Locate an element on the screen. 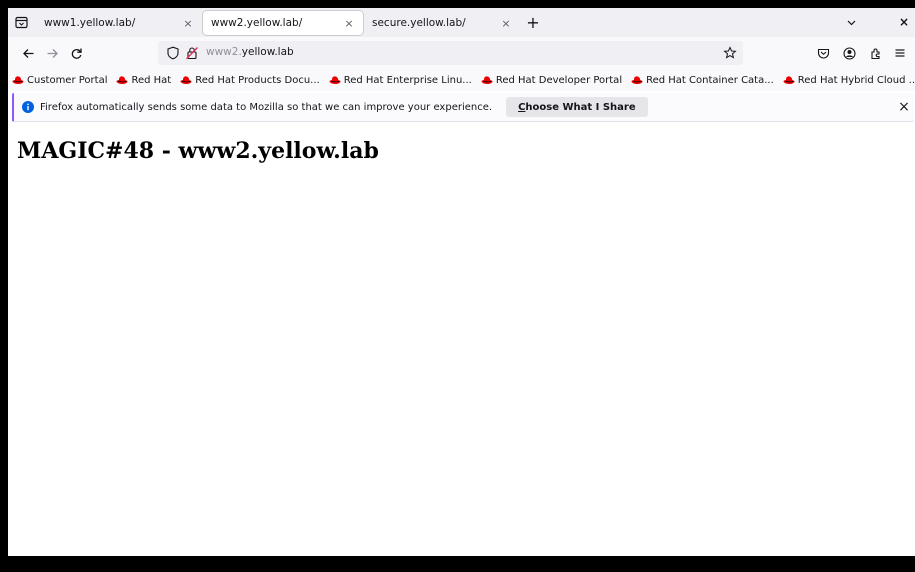  pocket-button is located at coordinates (823, 53).